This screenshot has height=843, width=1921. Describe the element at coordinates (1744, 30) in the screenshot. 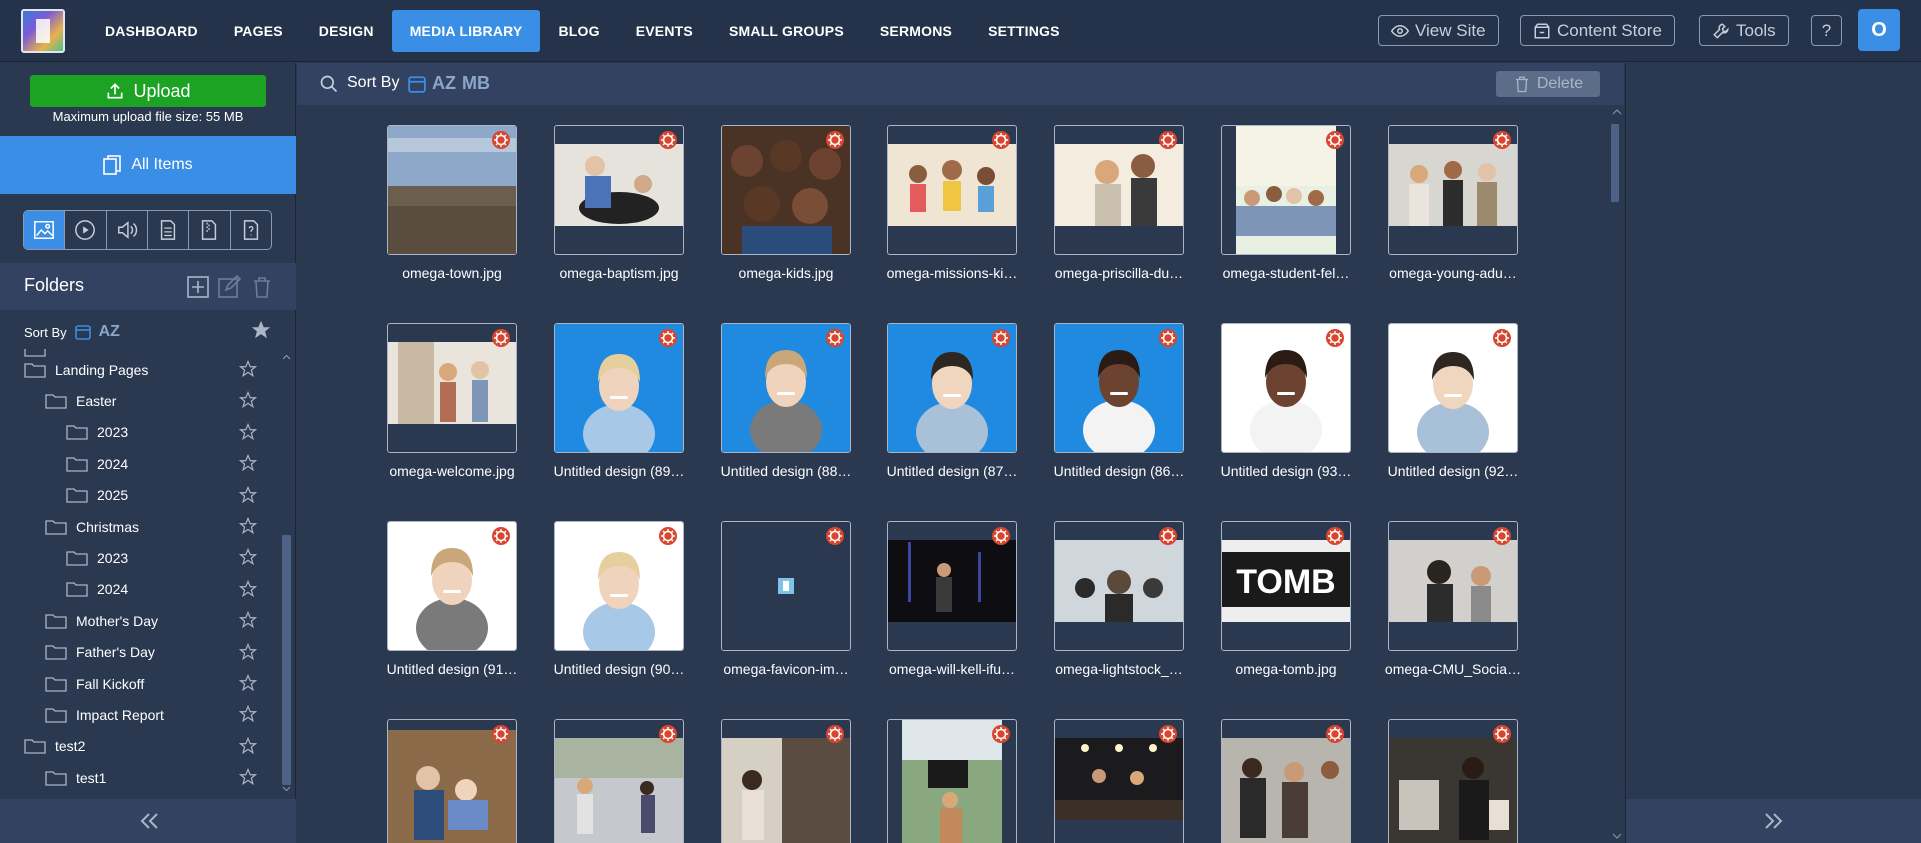

I see `tools-button: Tools` at that location.